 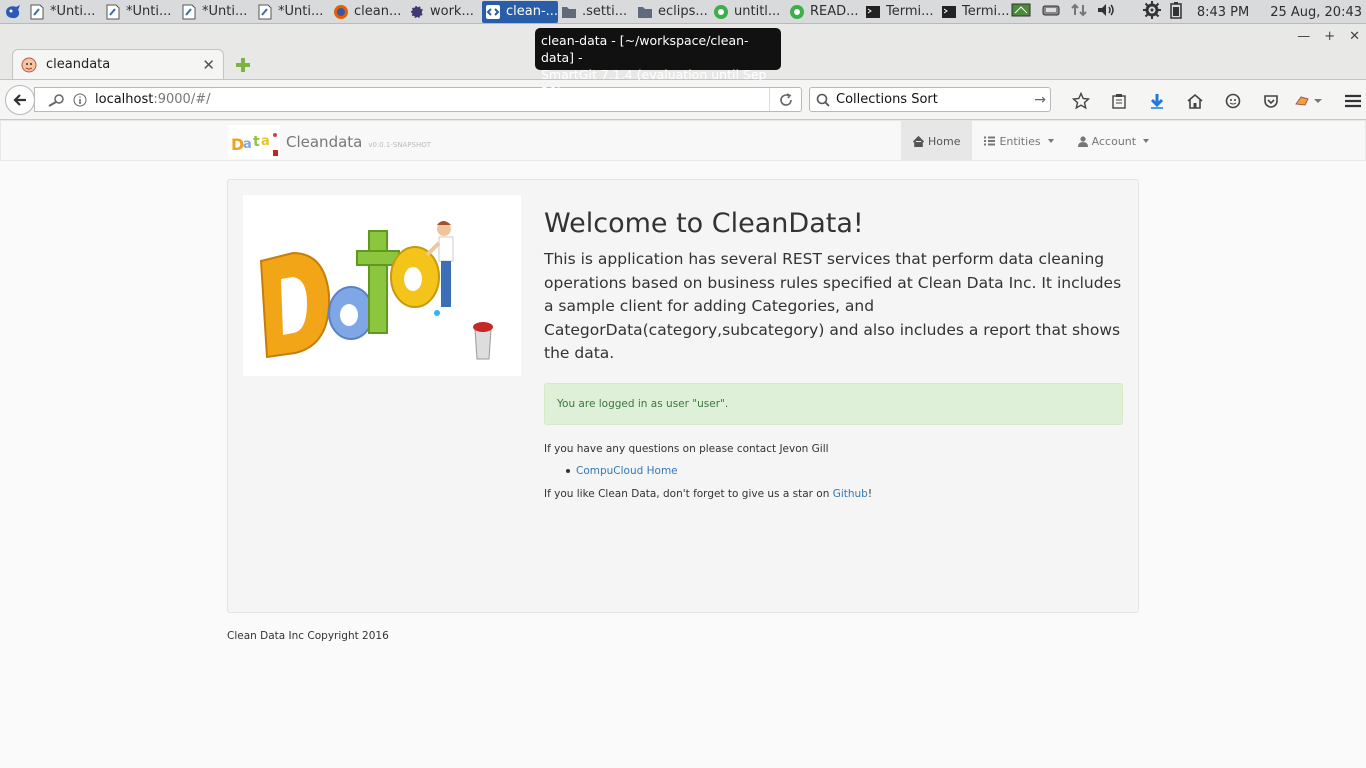 I want to click on tooltip-line-2: SmartGit 7.1.4 (evaluation until Sep 20), so click(x=654, y=83).